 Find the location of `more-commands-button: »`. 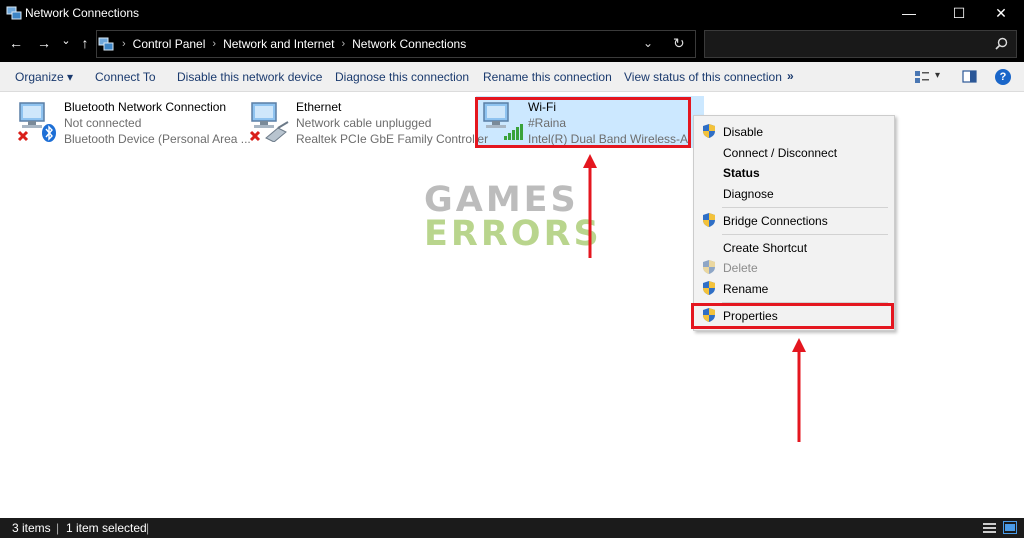

more-commands-button: » is located at coordinates (790, 76).